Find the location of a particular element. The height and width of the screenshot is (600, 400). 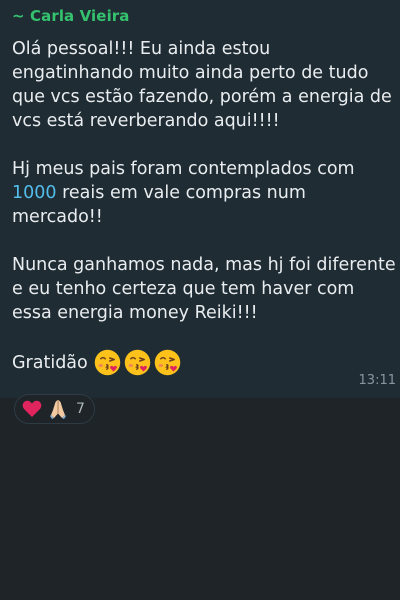

reaction-count: 7 is located at coordinates (80, 409).